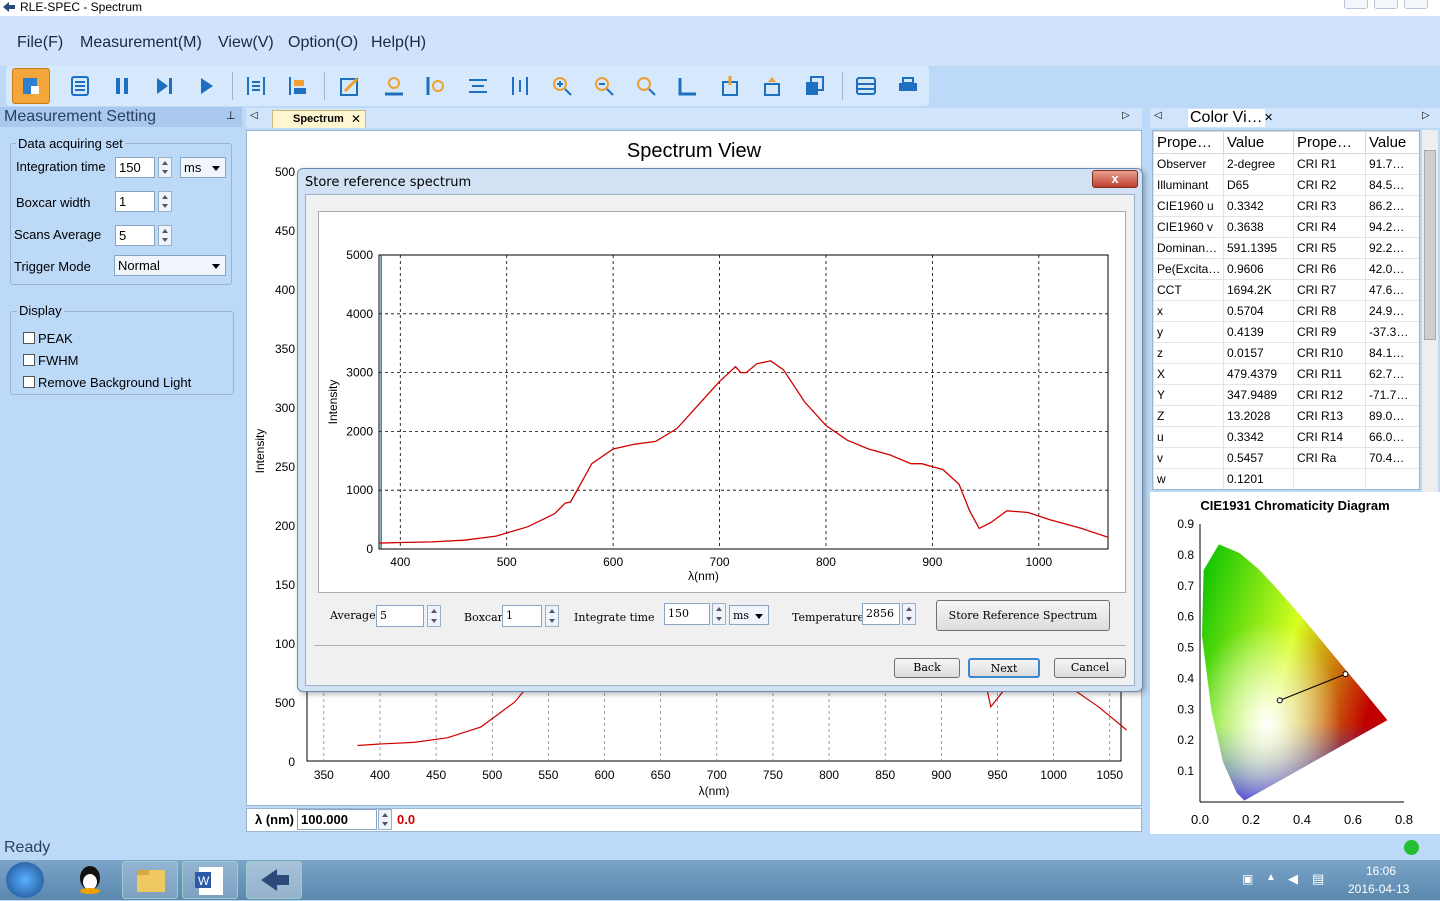 This screenshot has height=901, width=1440. Describe the element at coordinates (1115, 179) in the screenshot. I see `dialog-close-button: x` at that location.